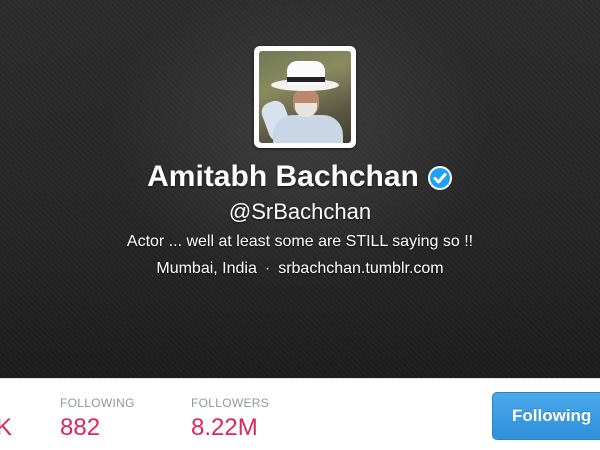 The width and height of the screenshot is (600, 450). I want to click on profile-location: Mumbai, India, so click(206, 268).